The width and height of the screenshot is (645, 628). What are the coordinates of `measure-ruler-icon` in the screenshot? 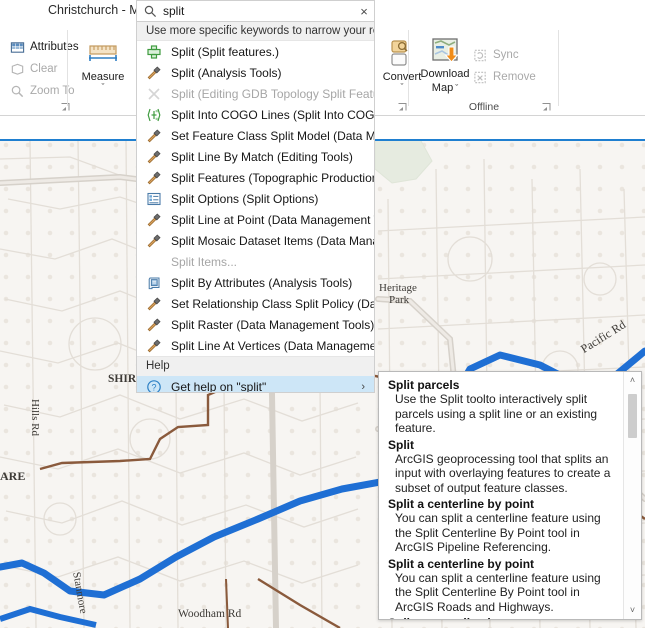 It's located at (103, 53).